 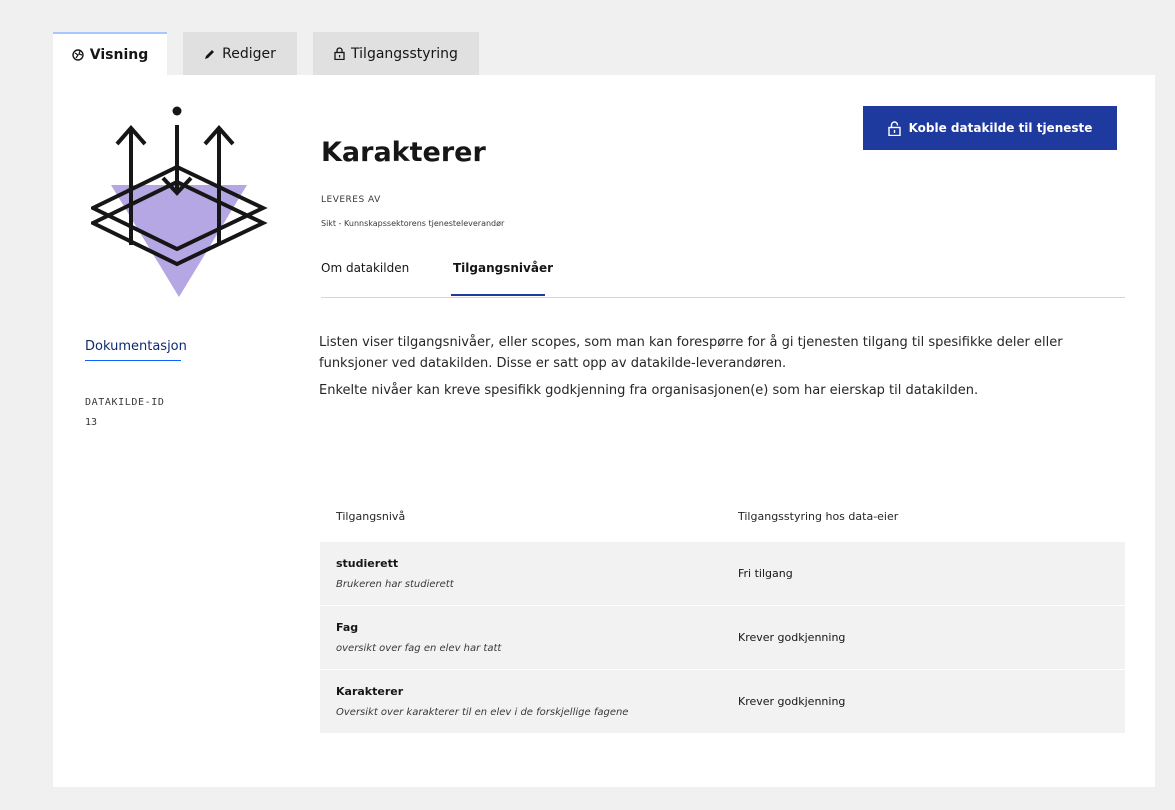 What do you see at coordinates (894, 128) in the screenshot?
I see `unlock-icon` at bounding box center [894, 128].